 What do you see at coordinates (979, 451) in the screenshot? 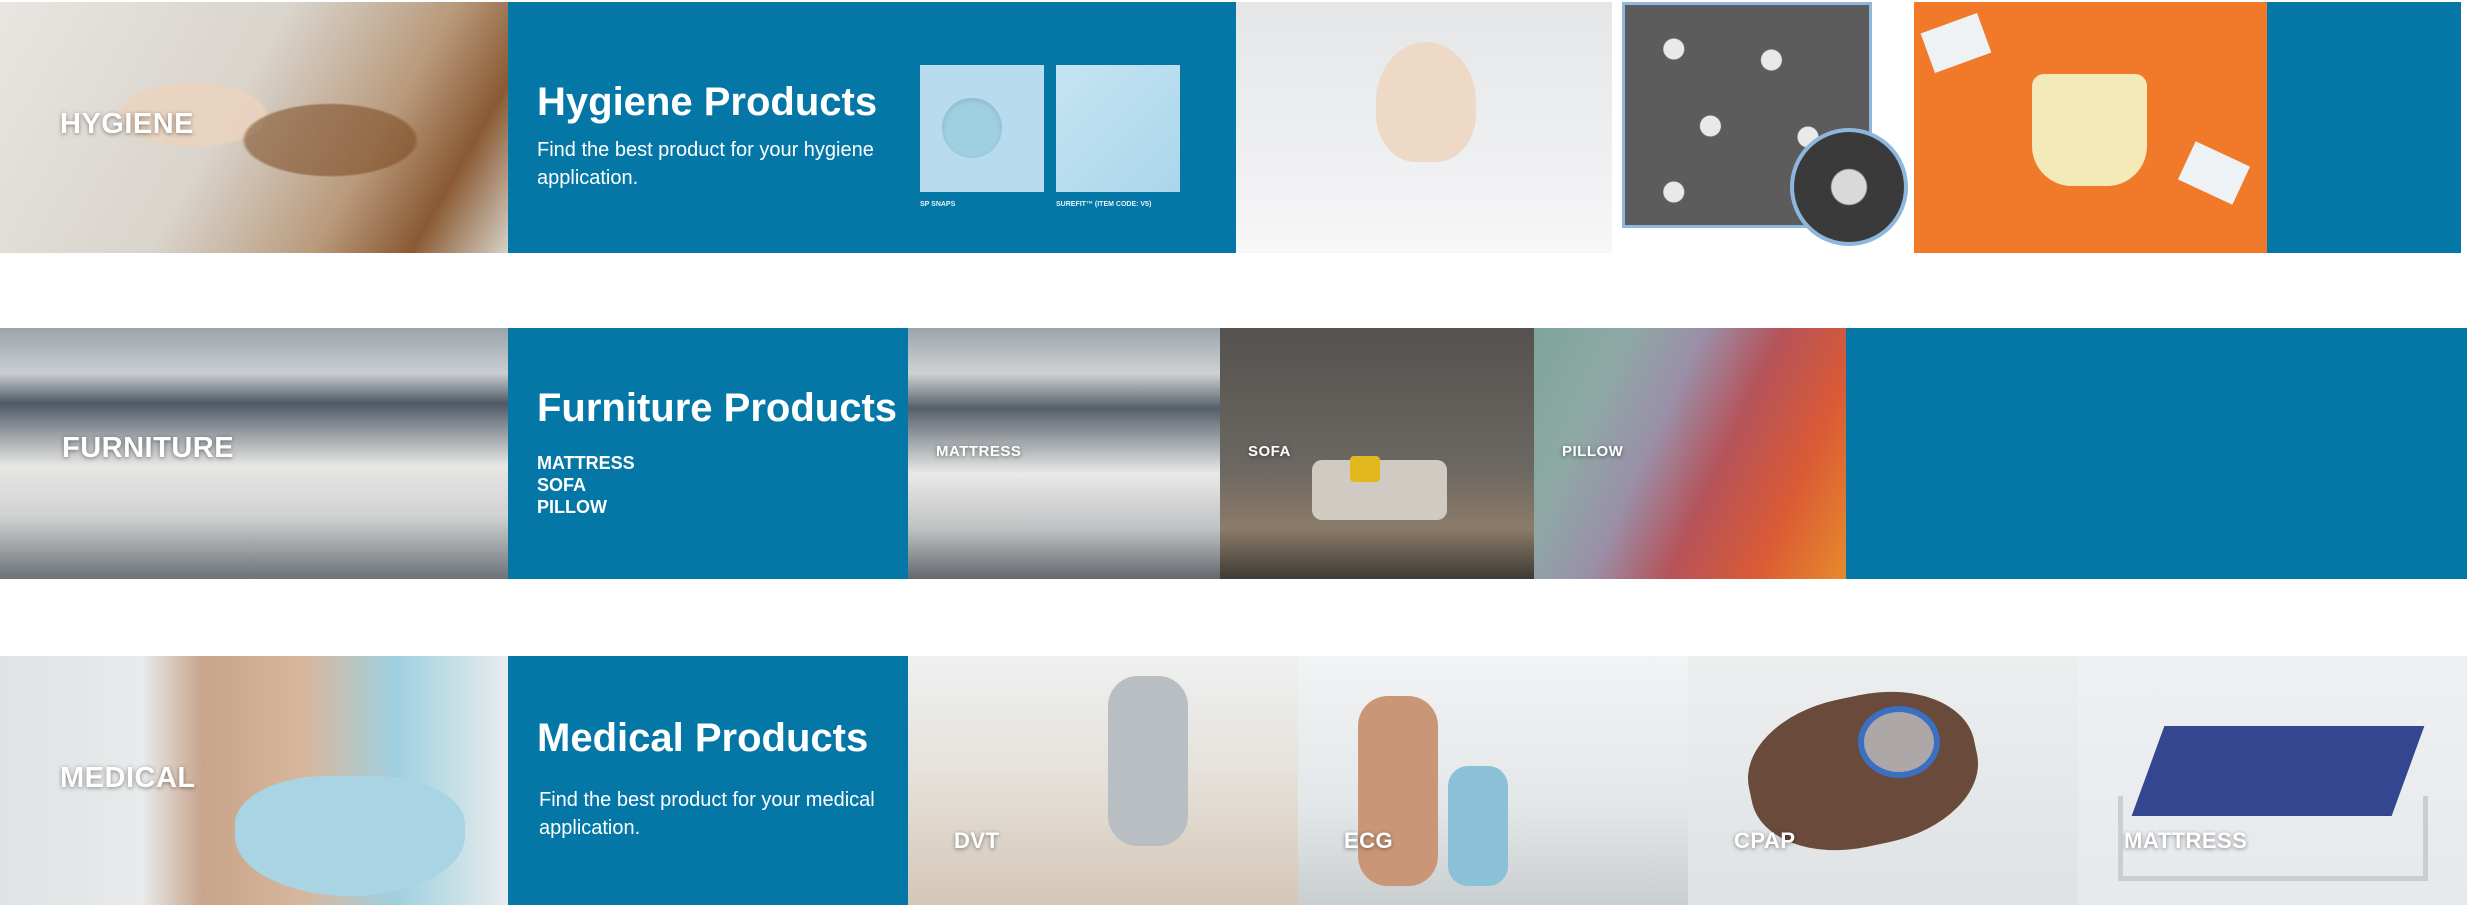
I see `mattress-tile-label: MATTRESS` at bounding box center [979, 451].